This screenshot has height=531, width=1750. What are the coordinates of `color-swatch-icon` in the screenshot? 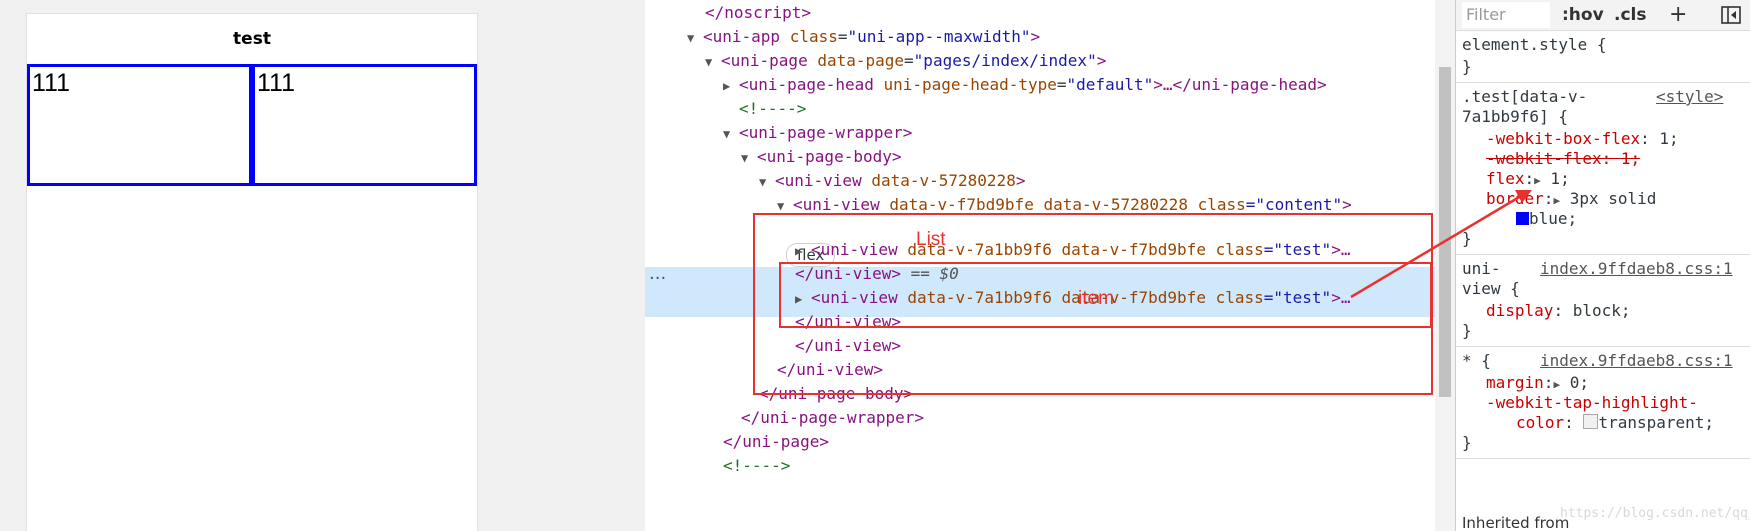 It's located at (1522, 218).